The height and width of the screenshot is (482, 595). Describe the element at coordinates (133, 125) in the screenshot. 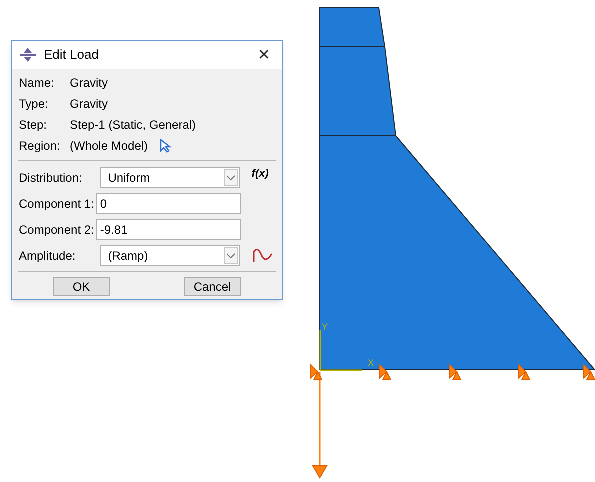

I see `field-value: Step-1 (Static, General)` at that location.